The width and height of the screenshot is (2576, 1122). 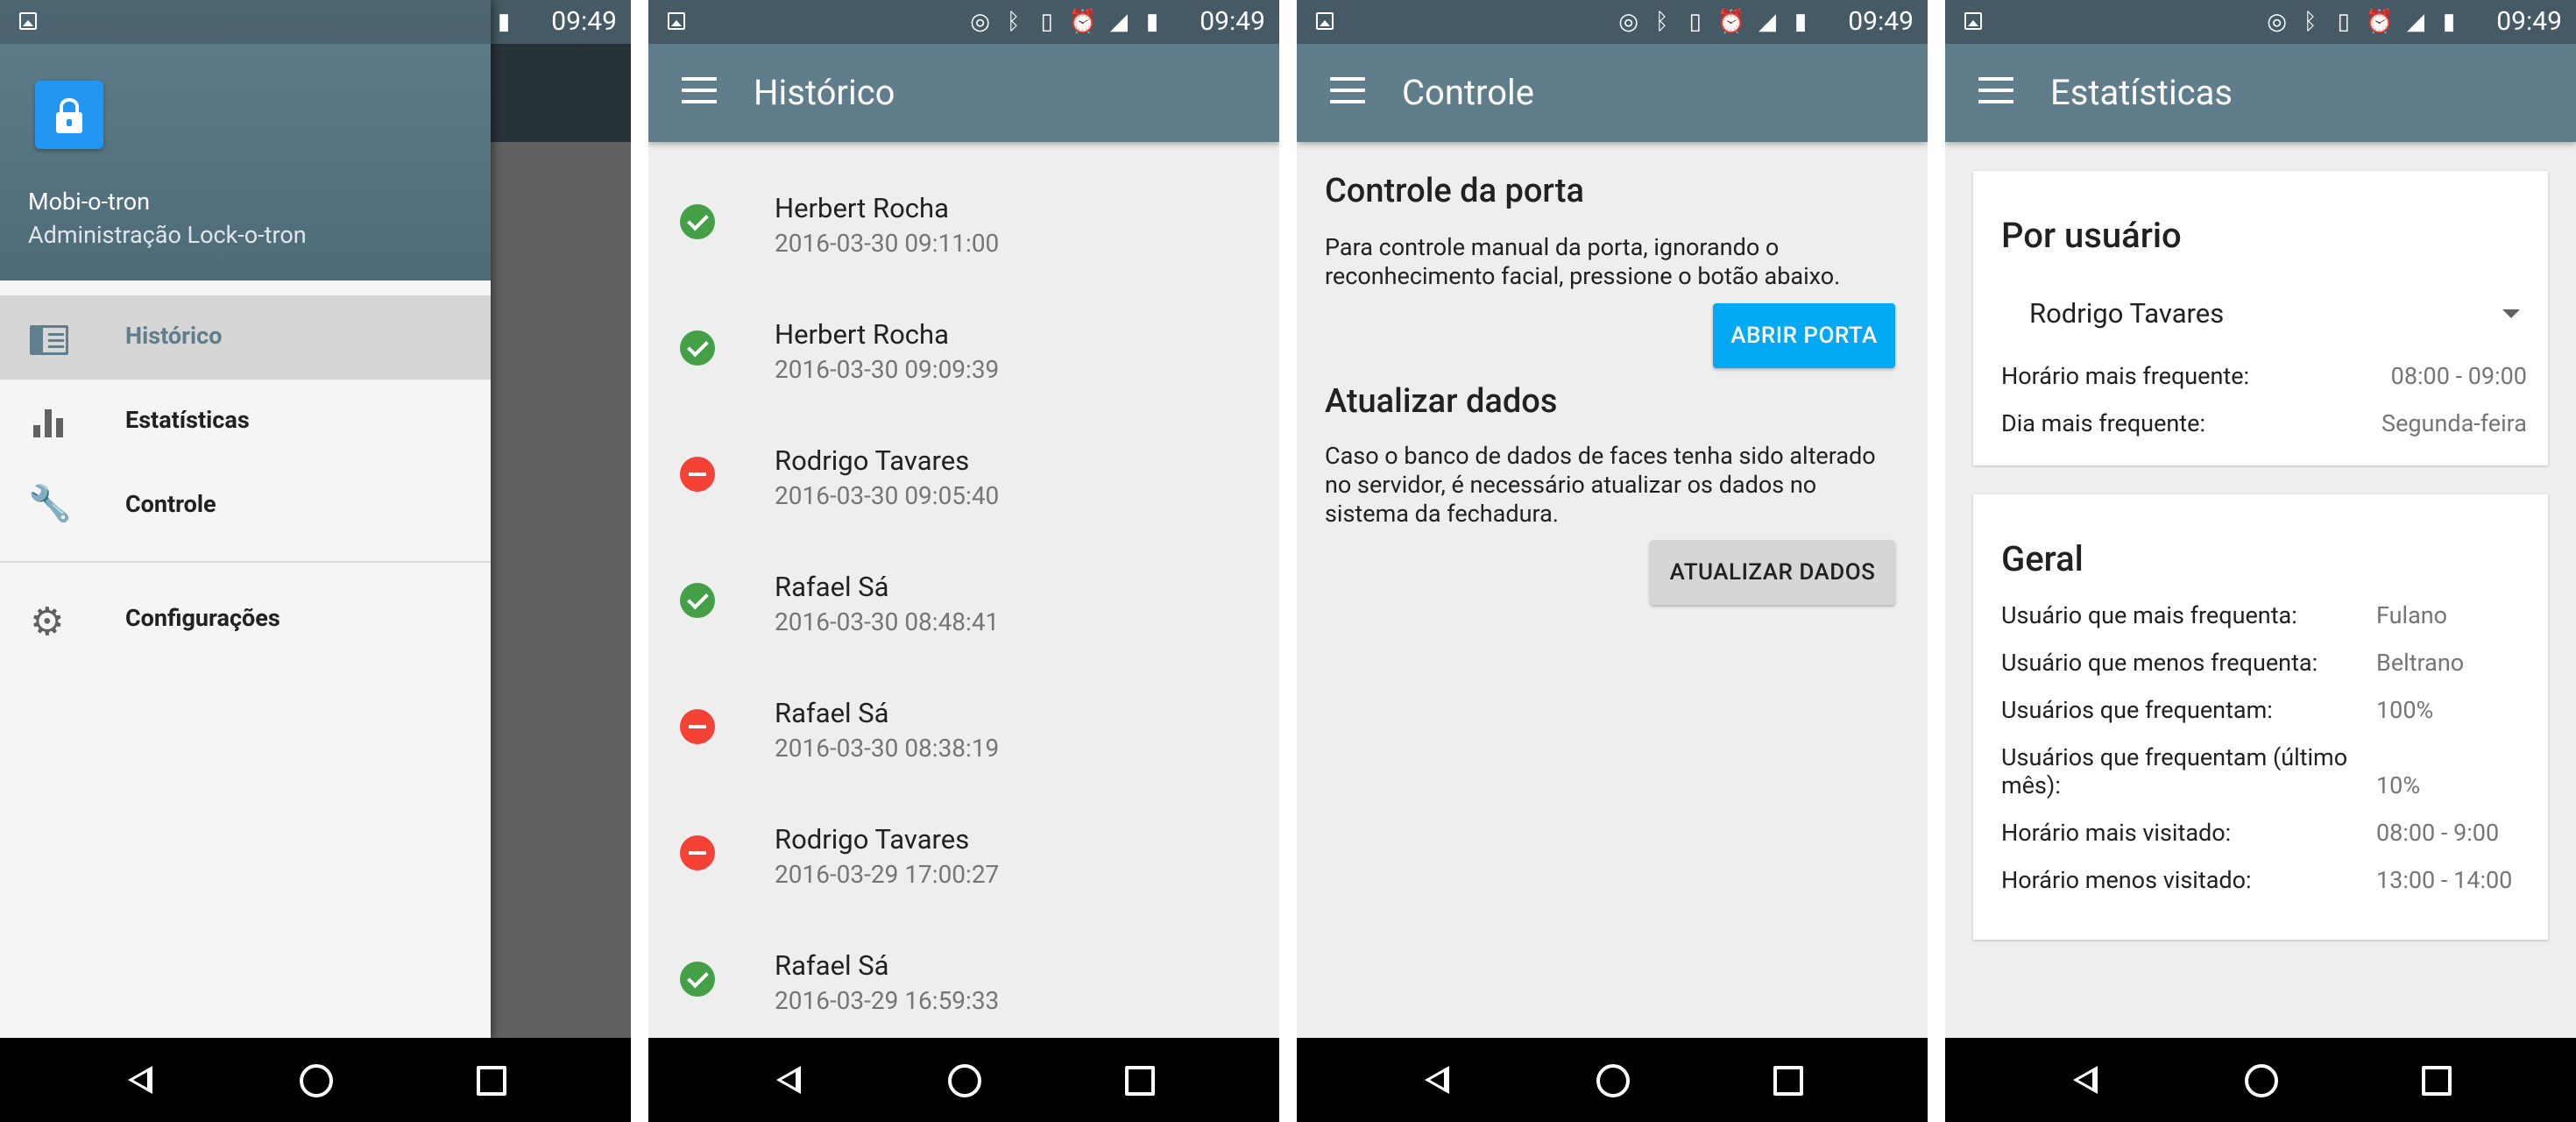 What do you see at coordinates (2103, 423) in the screenshot?
I see `stat-label: Dia mais frequente:` at bounding box center [2103, 423].